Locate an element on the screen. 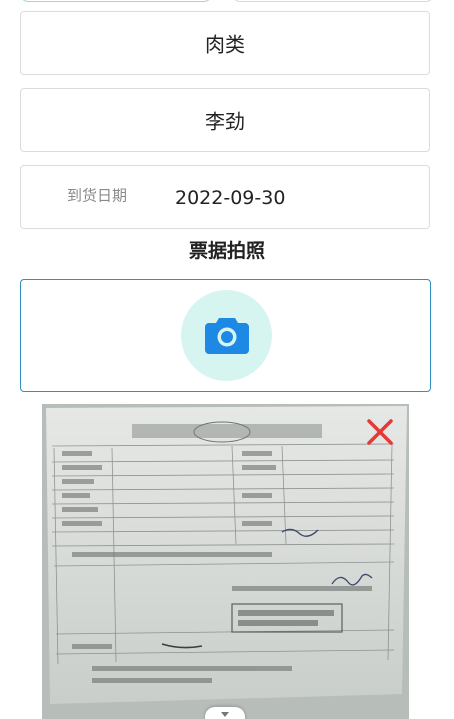 The height and width of the screenshot is (719, 454). close-icon is located at coordinates (380, 432).